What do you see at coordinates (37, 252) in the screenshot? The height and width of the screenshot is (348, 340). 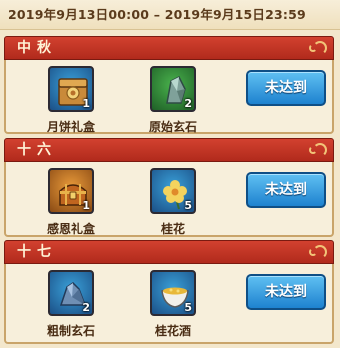 I see `section-title: 十七` at bounding box center [37, 252].